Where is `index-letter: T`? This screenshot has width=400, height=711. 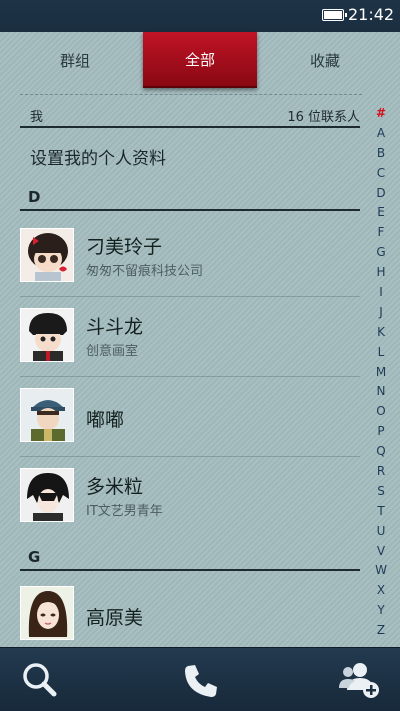 index-letter: T is located at coordinates (381, 512).